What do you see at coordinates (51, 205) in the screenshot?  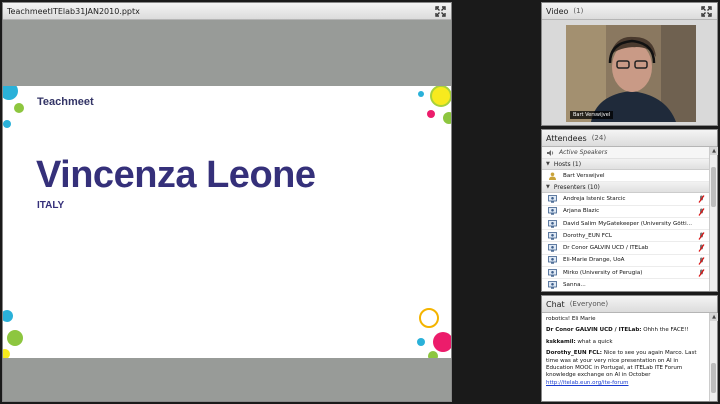 I see `slide-country: ITALY` at bounding box center [51, 205].